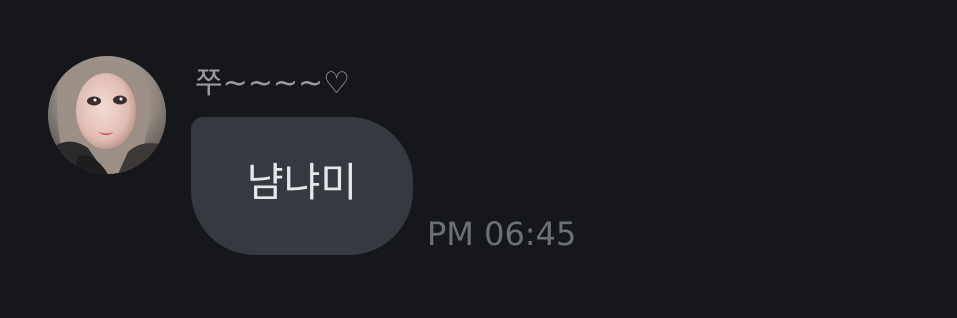  I want to click on profile-photo-icon, so click(107, 115).